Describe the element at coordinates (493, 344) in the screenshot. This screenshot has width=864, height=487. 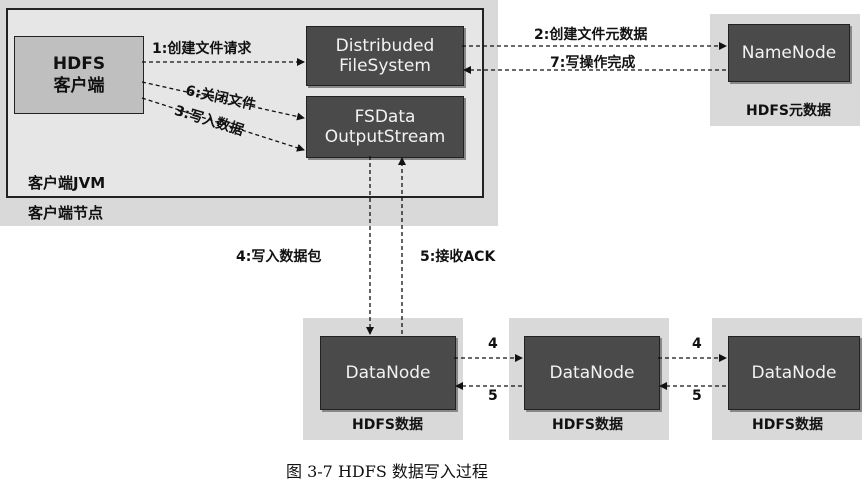
I see `pipe-4a-label: 4` at that location.